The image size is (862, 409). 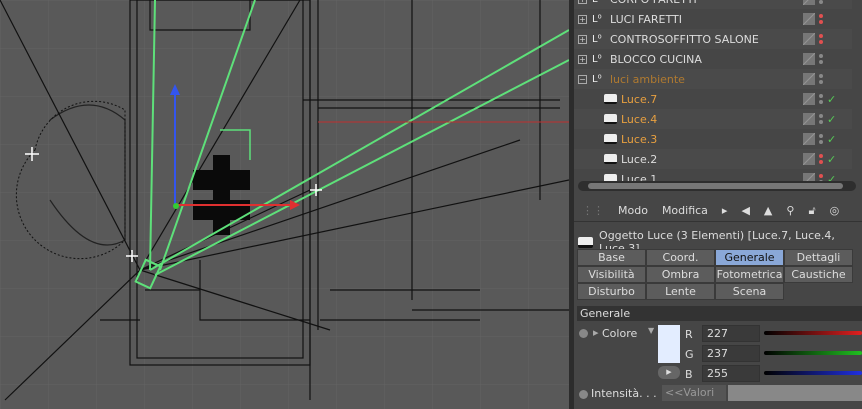 What do you see at coordinates (725, 210) in the screenshot?
I see `arrow-right-icon: ▸` at bounding box center [725, 210].